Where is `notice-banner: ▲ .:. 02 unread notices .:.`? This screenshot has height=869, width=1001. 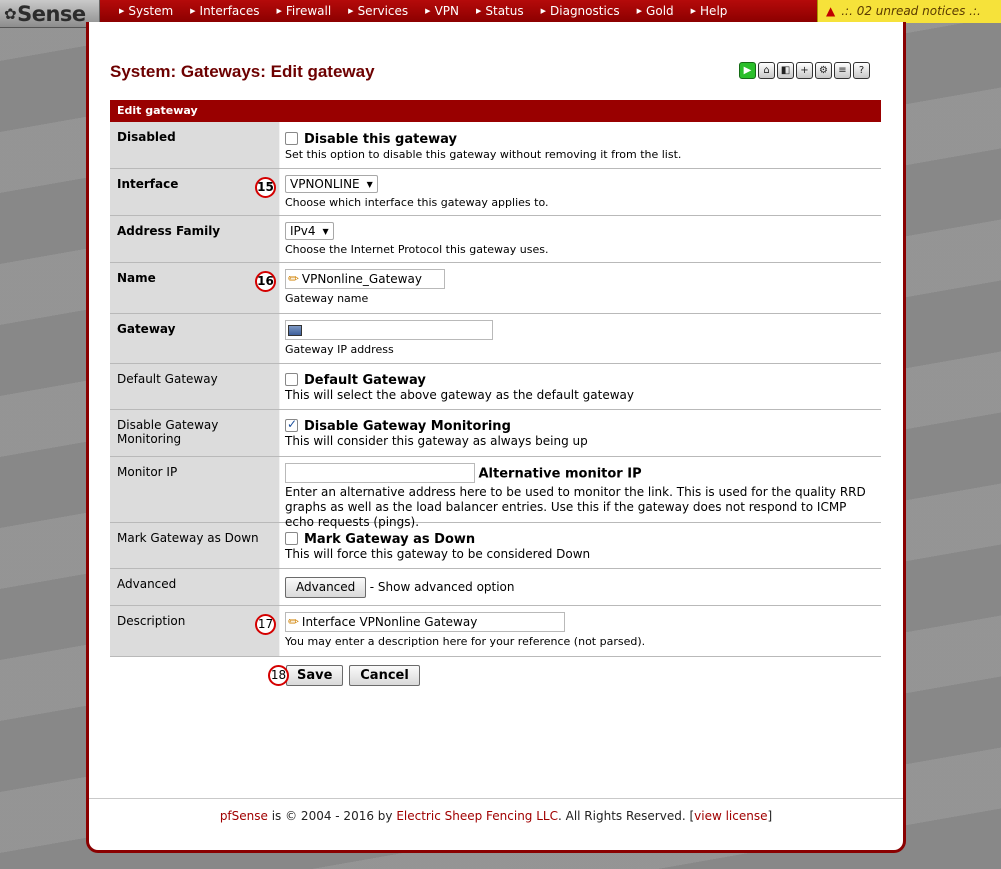
notice-banner: ▲ .:. 02 unread notices .:. is located at coordinates (909, 11).